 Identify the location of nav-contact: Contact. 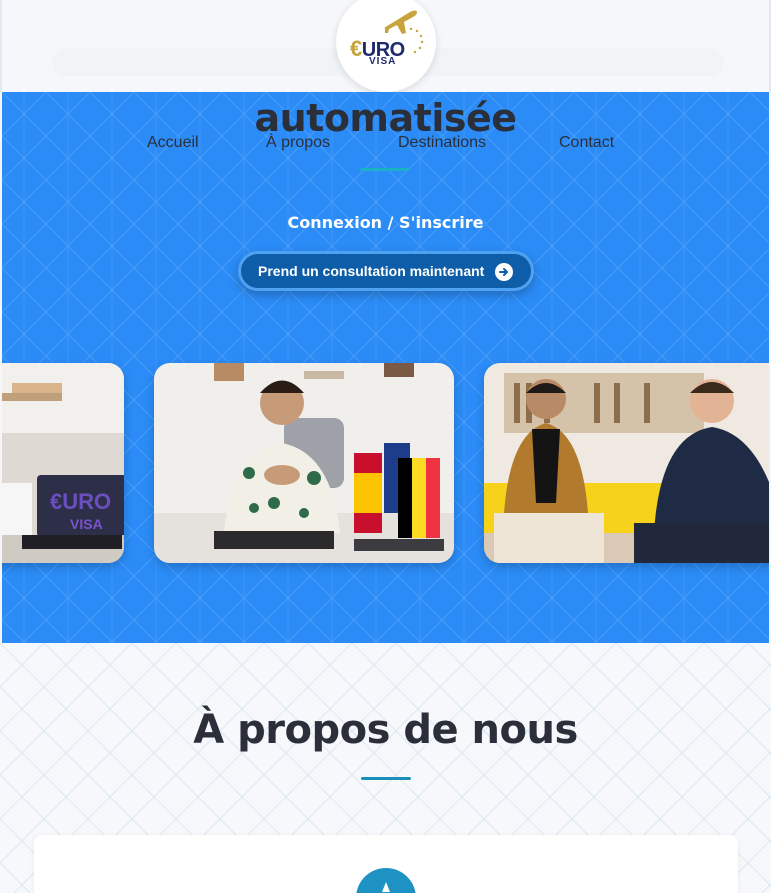
(586, 143).